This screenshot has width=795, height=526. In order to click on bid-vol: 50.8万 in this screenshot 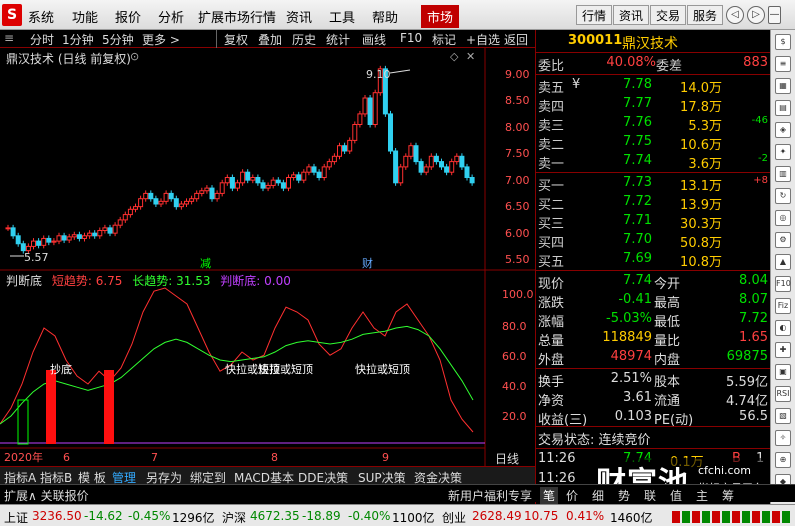, I will do `click(701, 243)`.